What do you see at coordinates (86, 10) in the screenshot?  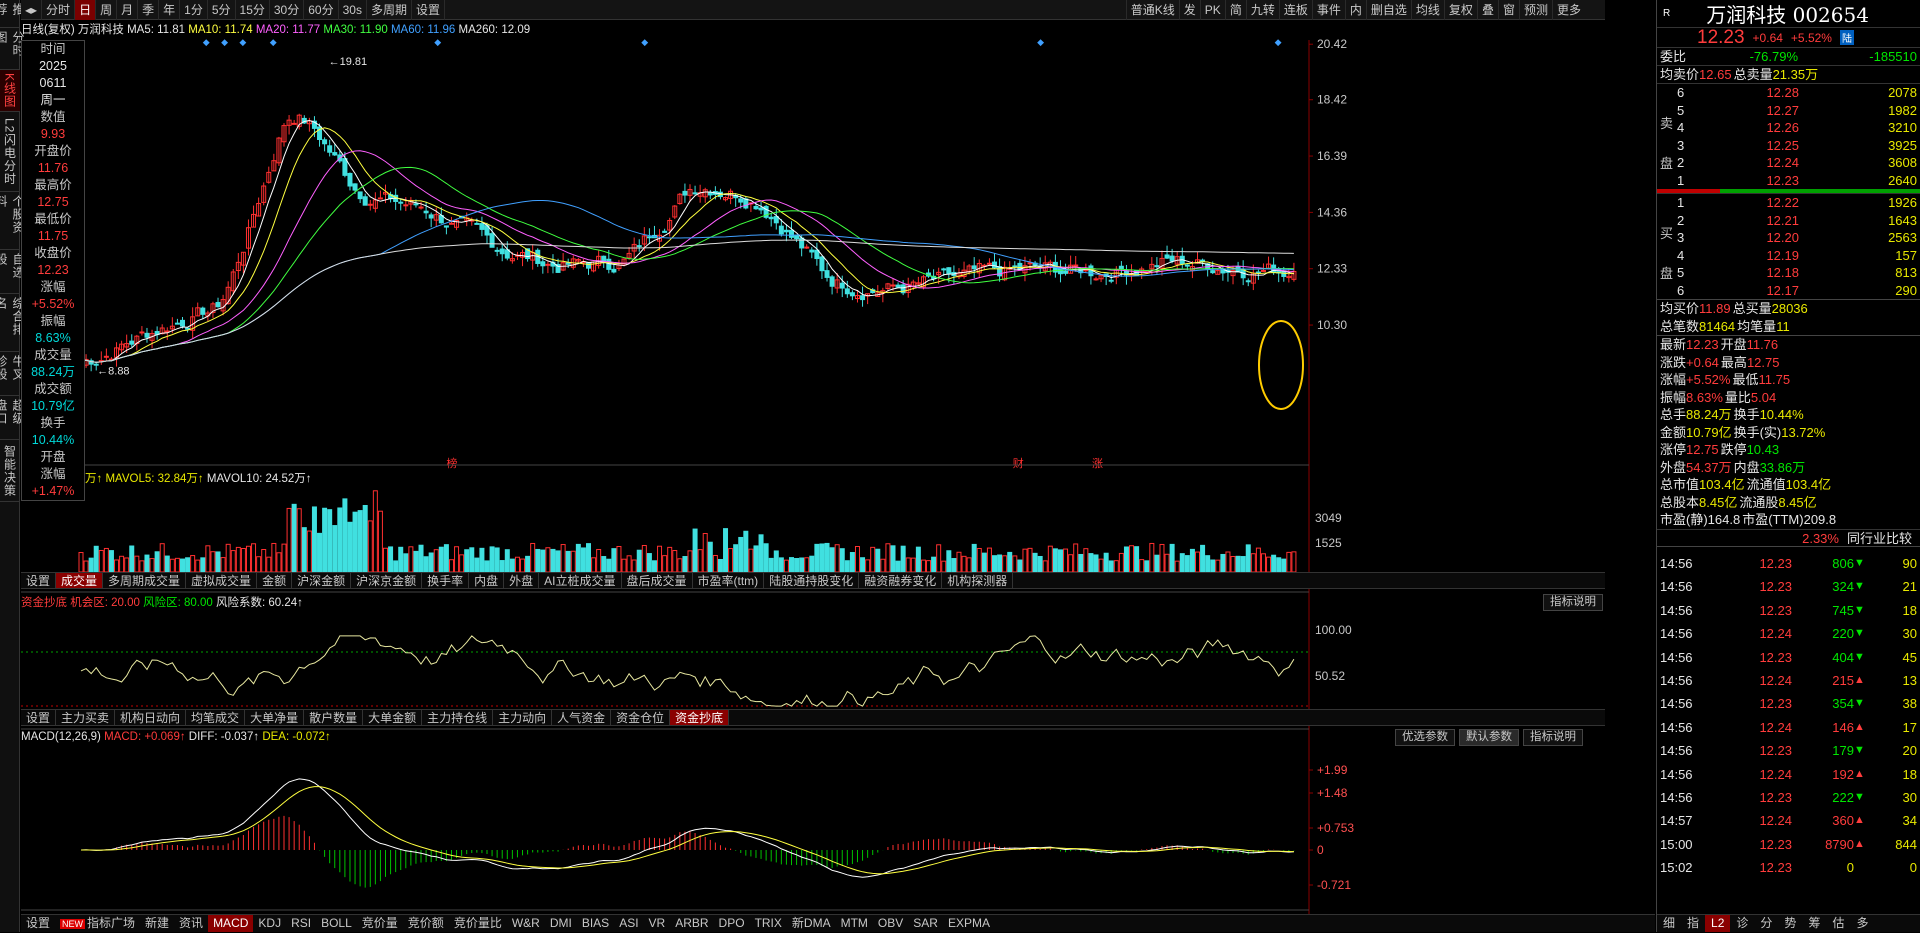 I see `period-tab: 日` at bounding box center [86, 10].